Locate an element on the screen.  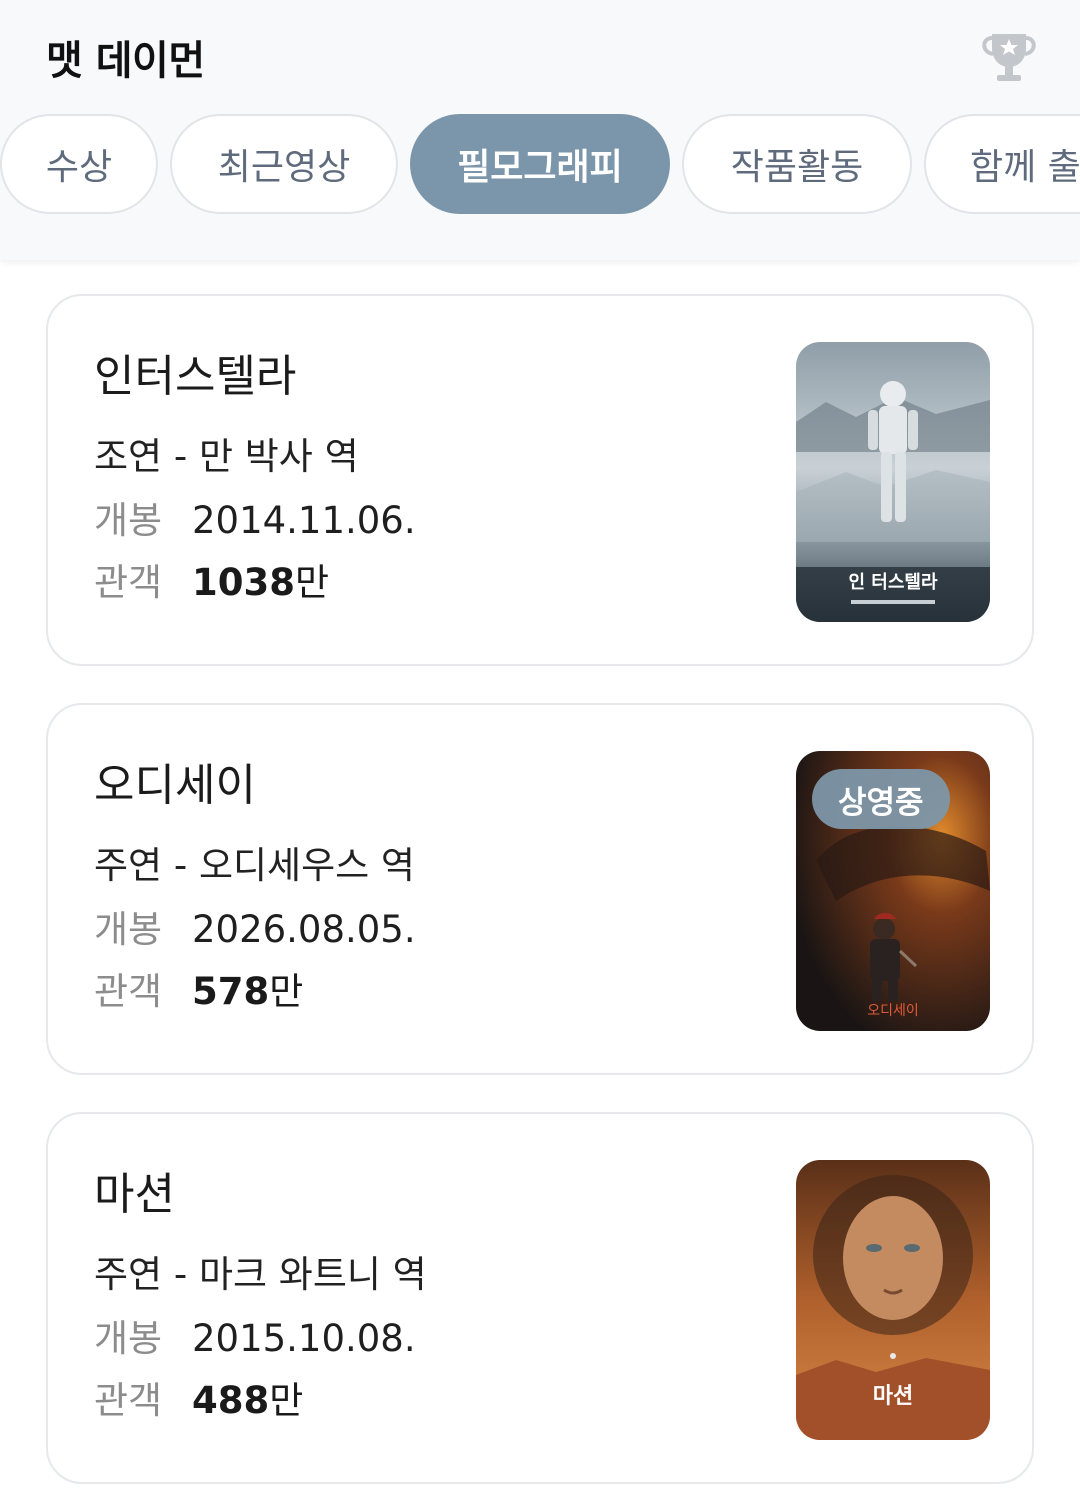
trophy-icon is located at coordinates (1009, 57).